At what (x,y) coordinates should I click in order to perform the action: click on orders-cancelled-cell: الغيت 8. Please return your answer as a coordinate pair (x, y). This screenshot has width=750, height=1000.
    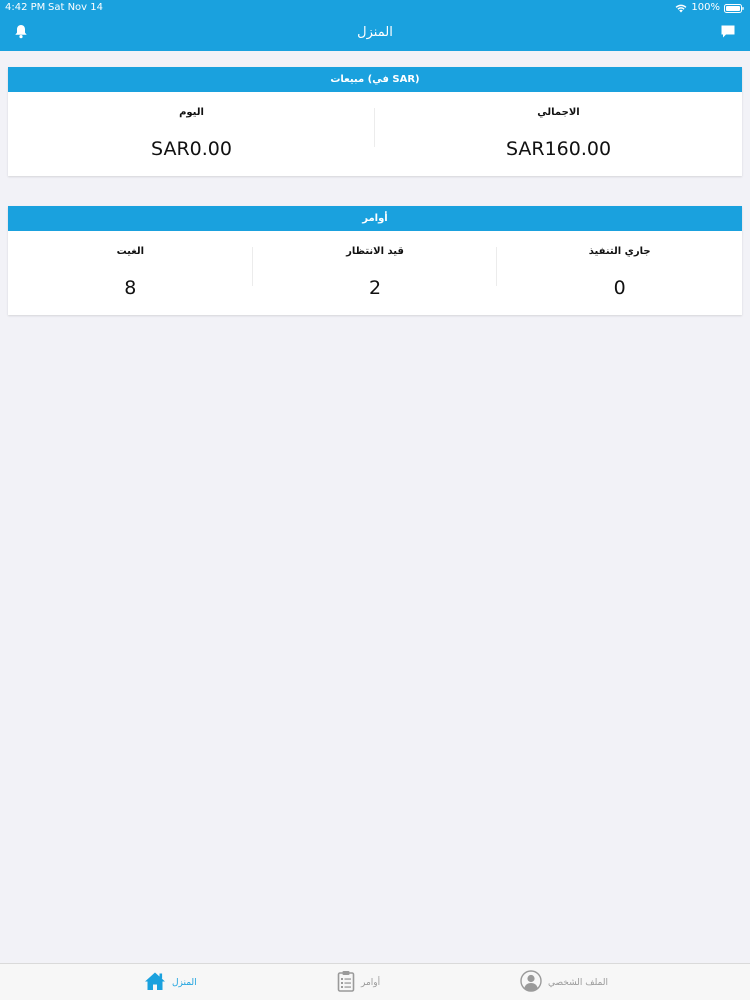
    Looking at the image, I should click on (130, 265).